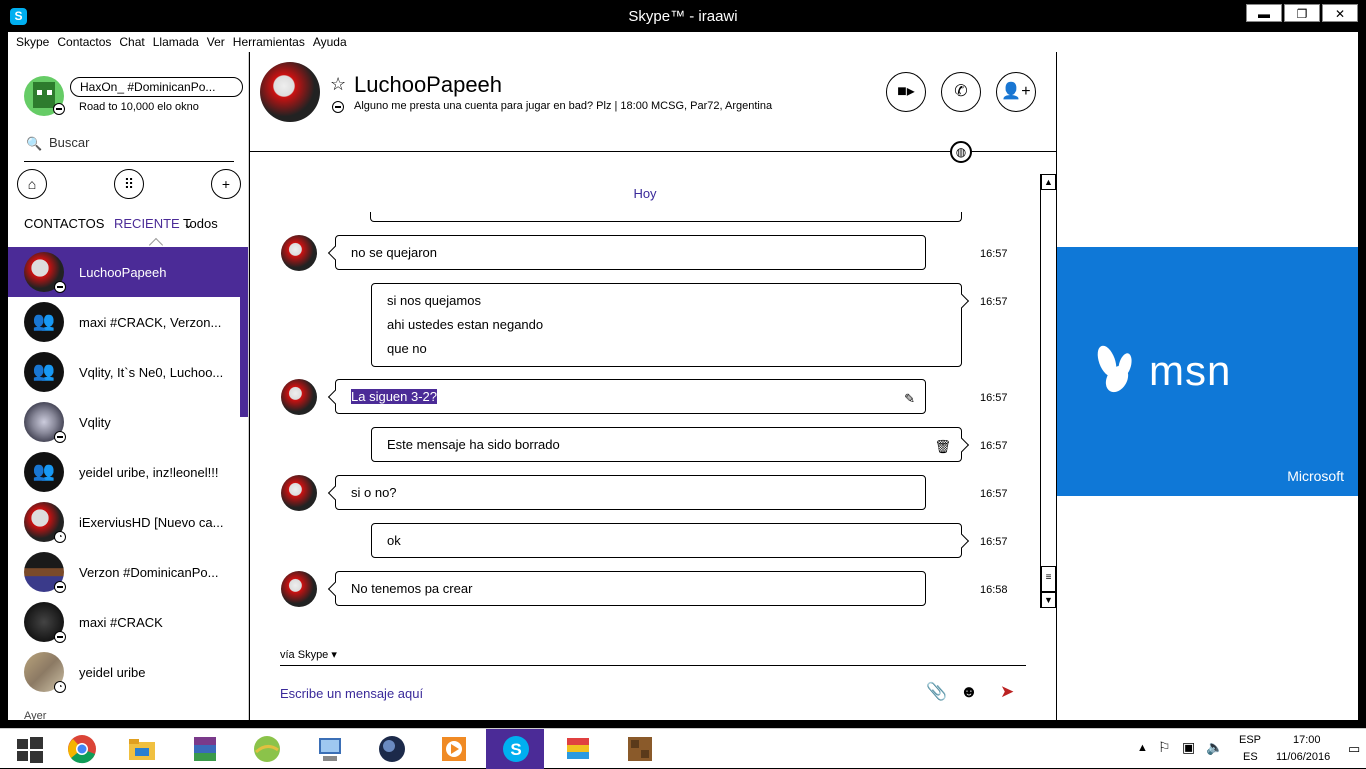  What do you see at coordinates (1340, 13) in the screenshot?
I see `close-button: ✕` at bounding box center [1340, 13].